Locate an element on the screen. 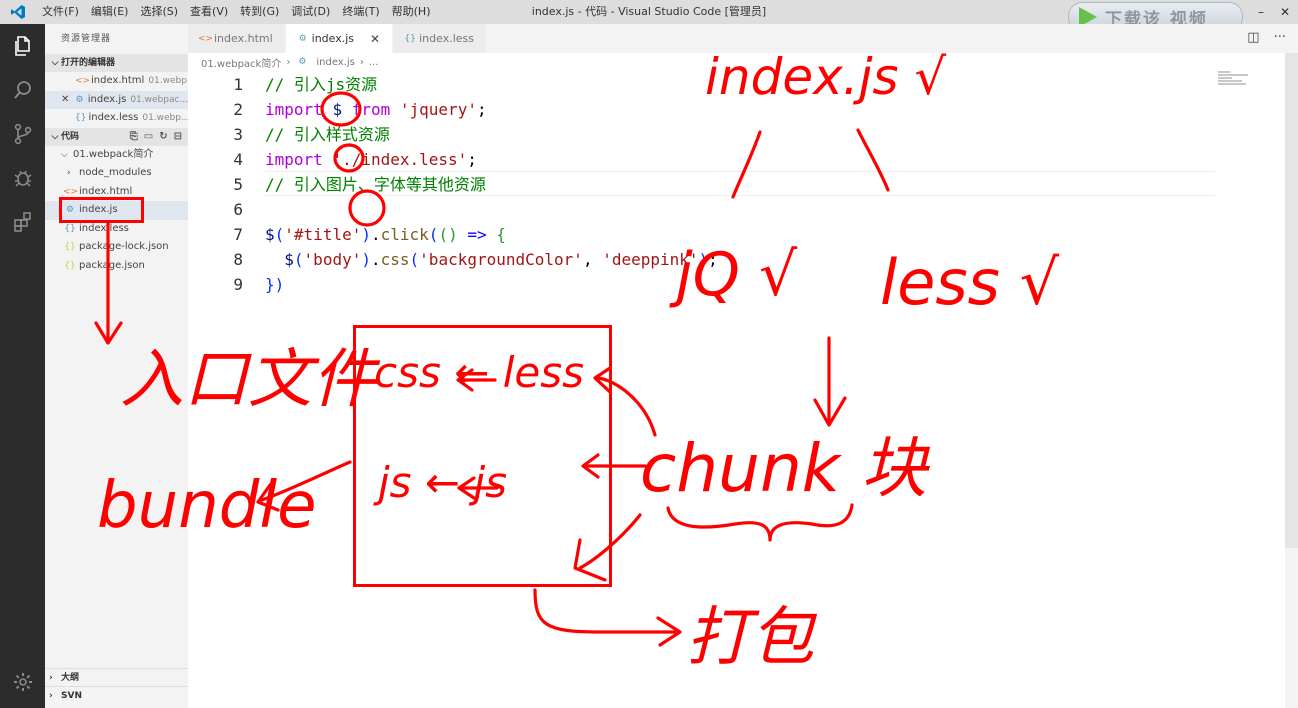  file-name: package.json is located at coordinates (112, 265).